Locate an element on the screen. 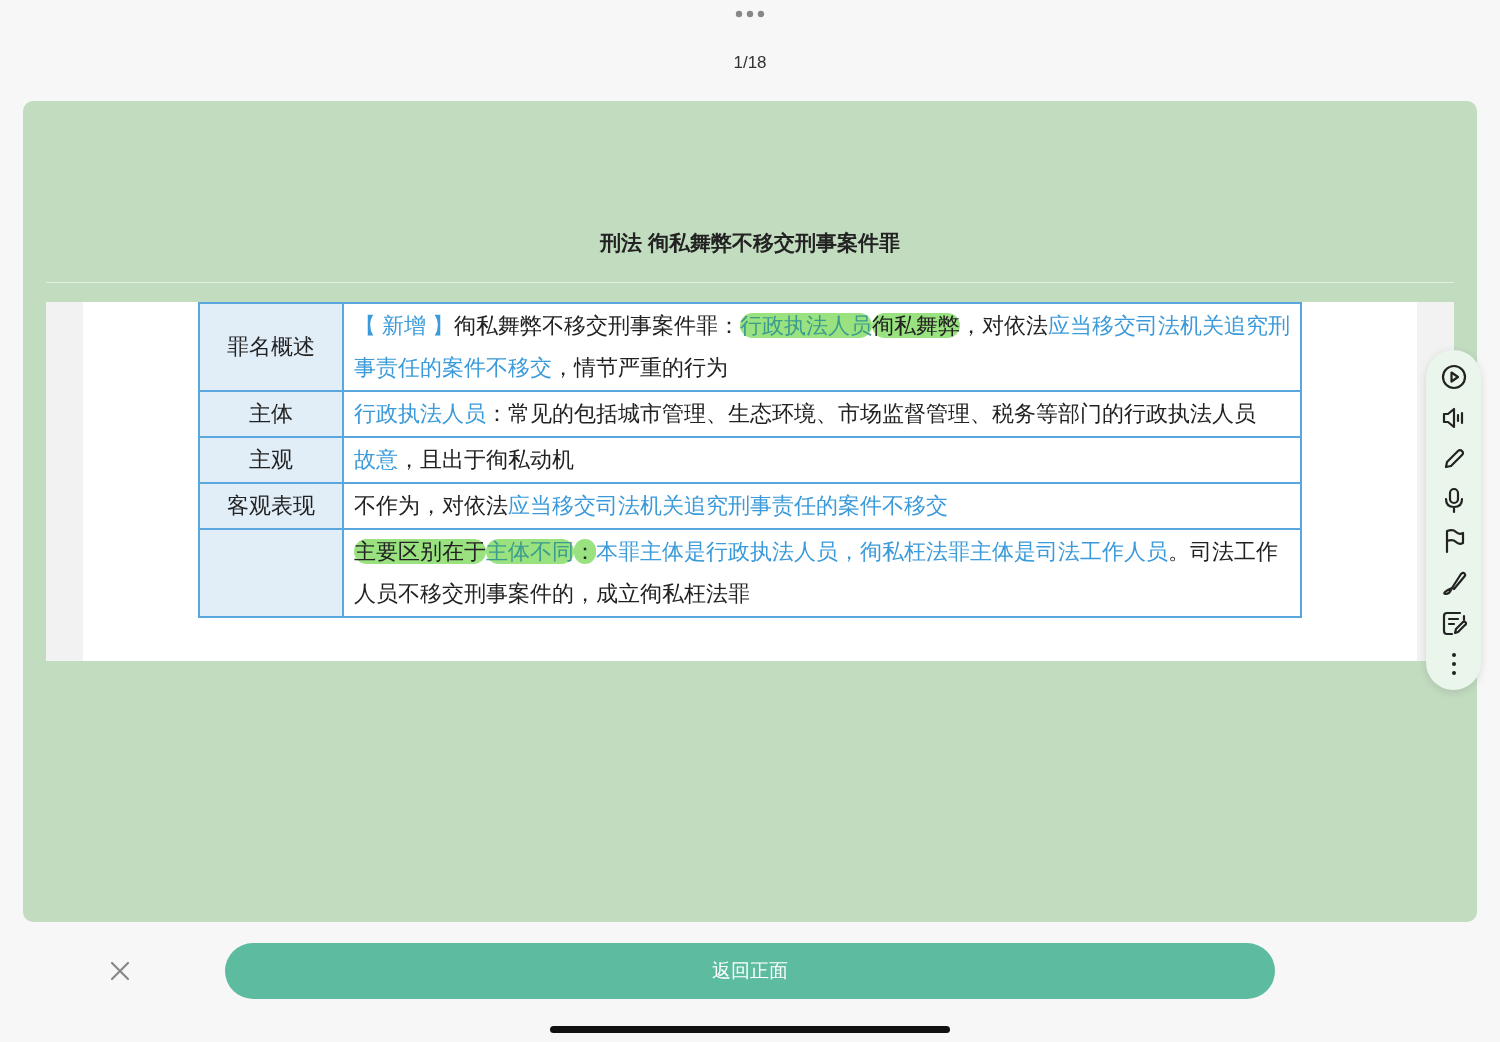  table-header-cell: 罪名概述 is located at coordinates (271, 347).